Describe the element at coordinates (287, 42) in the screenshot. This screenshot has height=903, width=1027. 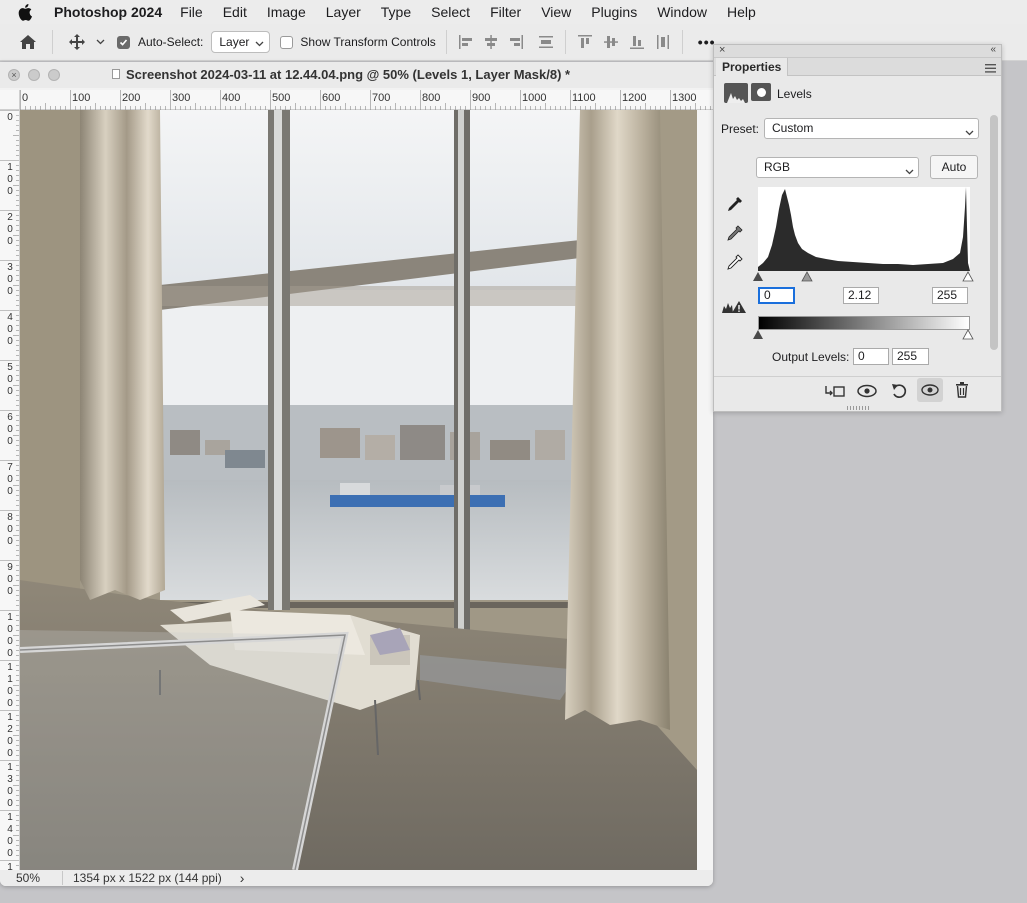
I see `show-transform-controls-checkbox` at that location.